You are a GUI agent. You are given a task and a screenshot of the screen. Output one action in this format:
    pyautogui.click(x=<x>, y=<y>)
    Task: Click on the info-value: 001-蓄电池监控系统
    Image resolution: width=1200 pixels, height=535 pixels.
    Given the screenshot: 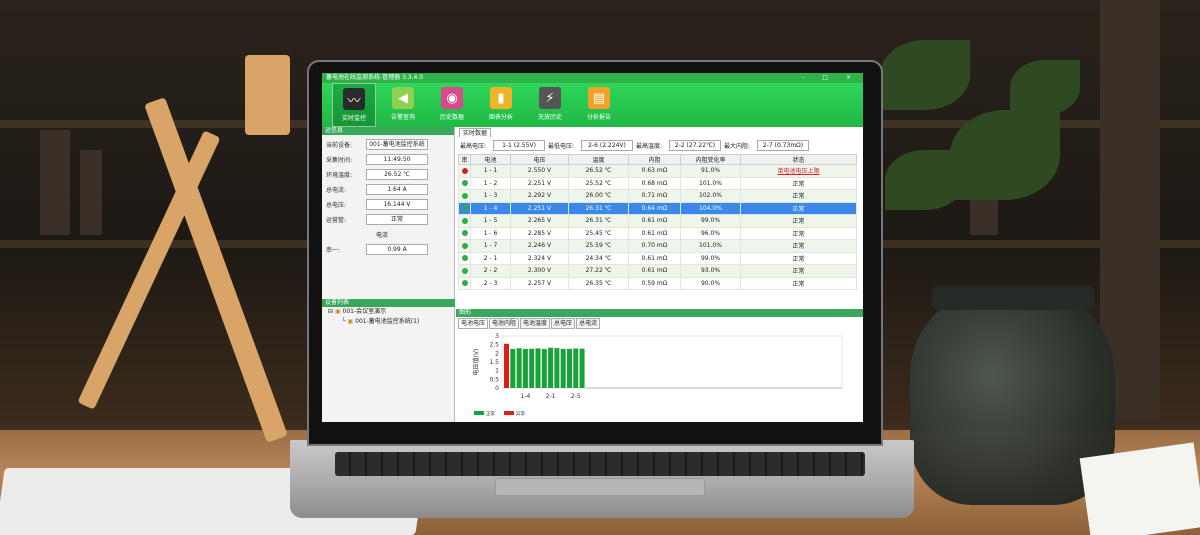 What is the action you would take?
    pyautogui.click(x=397, y=144)
    